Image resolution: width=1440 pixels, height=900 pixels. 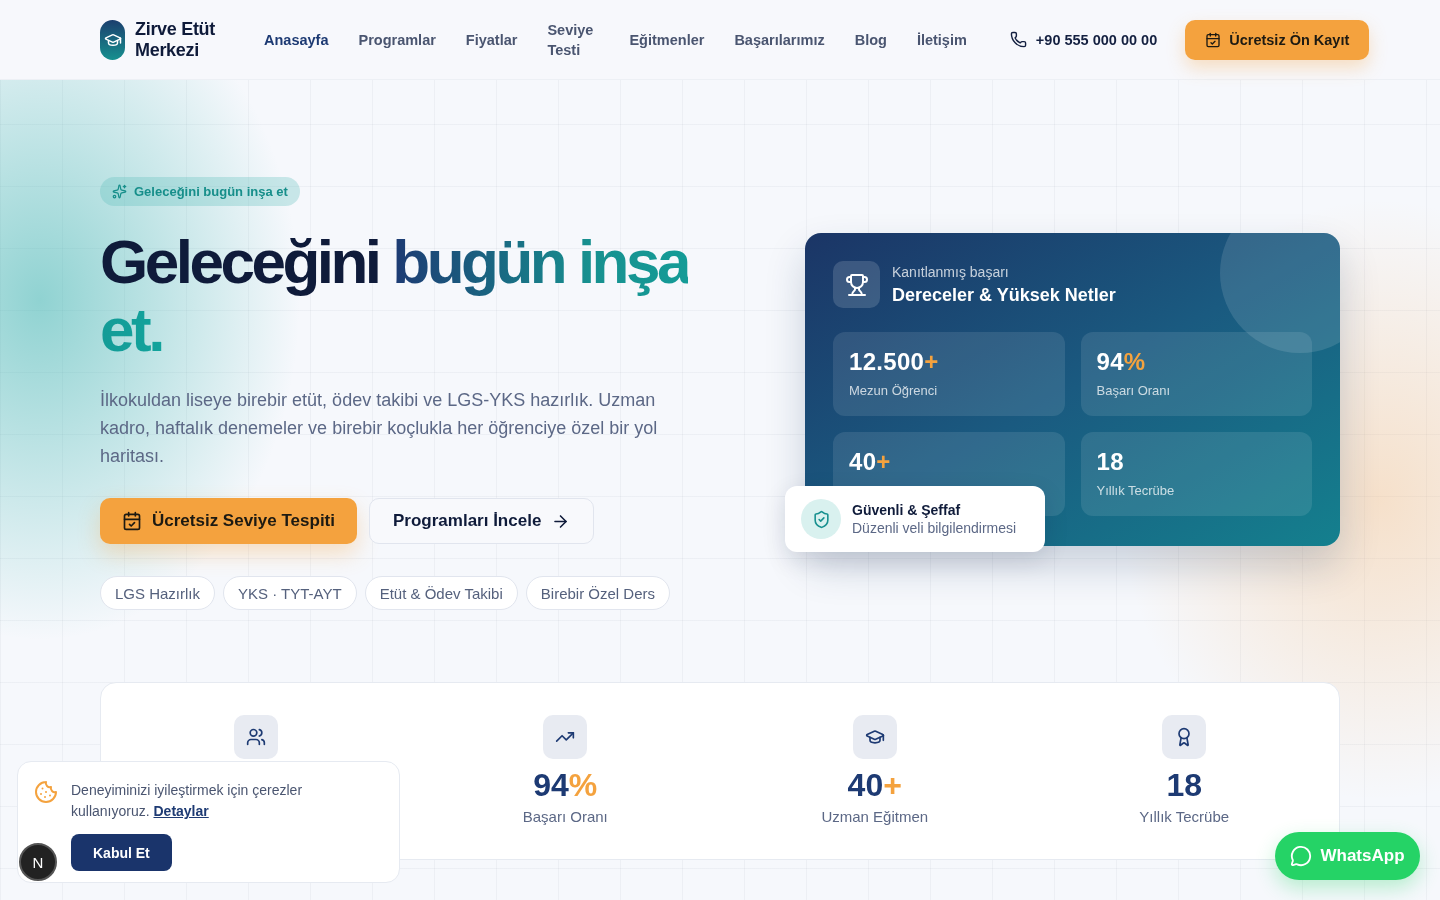 I want to click on card-eyebrow: Kanıtlanmış başarı, so click(x=951, y=271).